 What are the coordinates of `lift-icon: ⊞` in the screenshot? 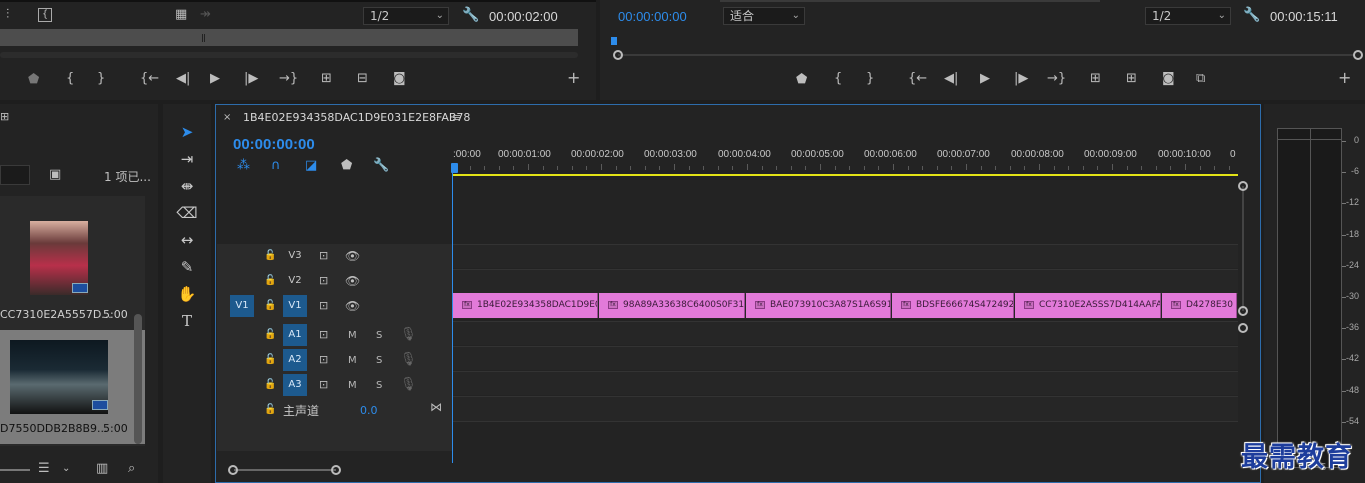 It's located at (1095, 79).